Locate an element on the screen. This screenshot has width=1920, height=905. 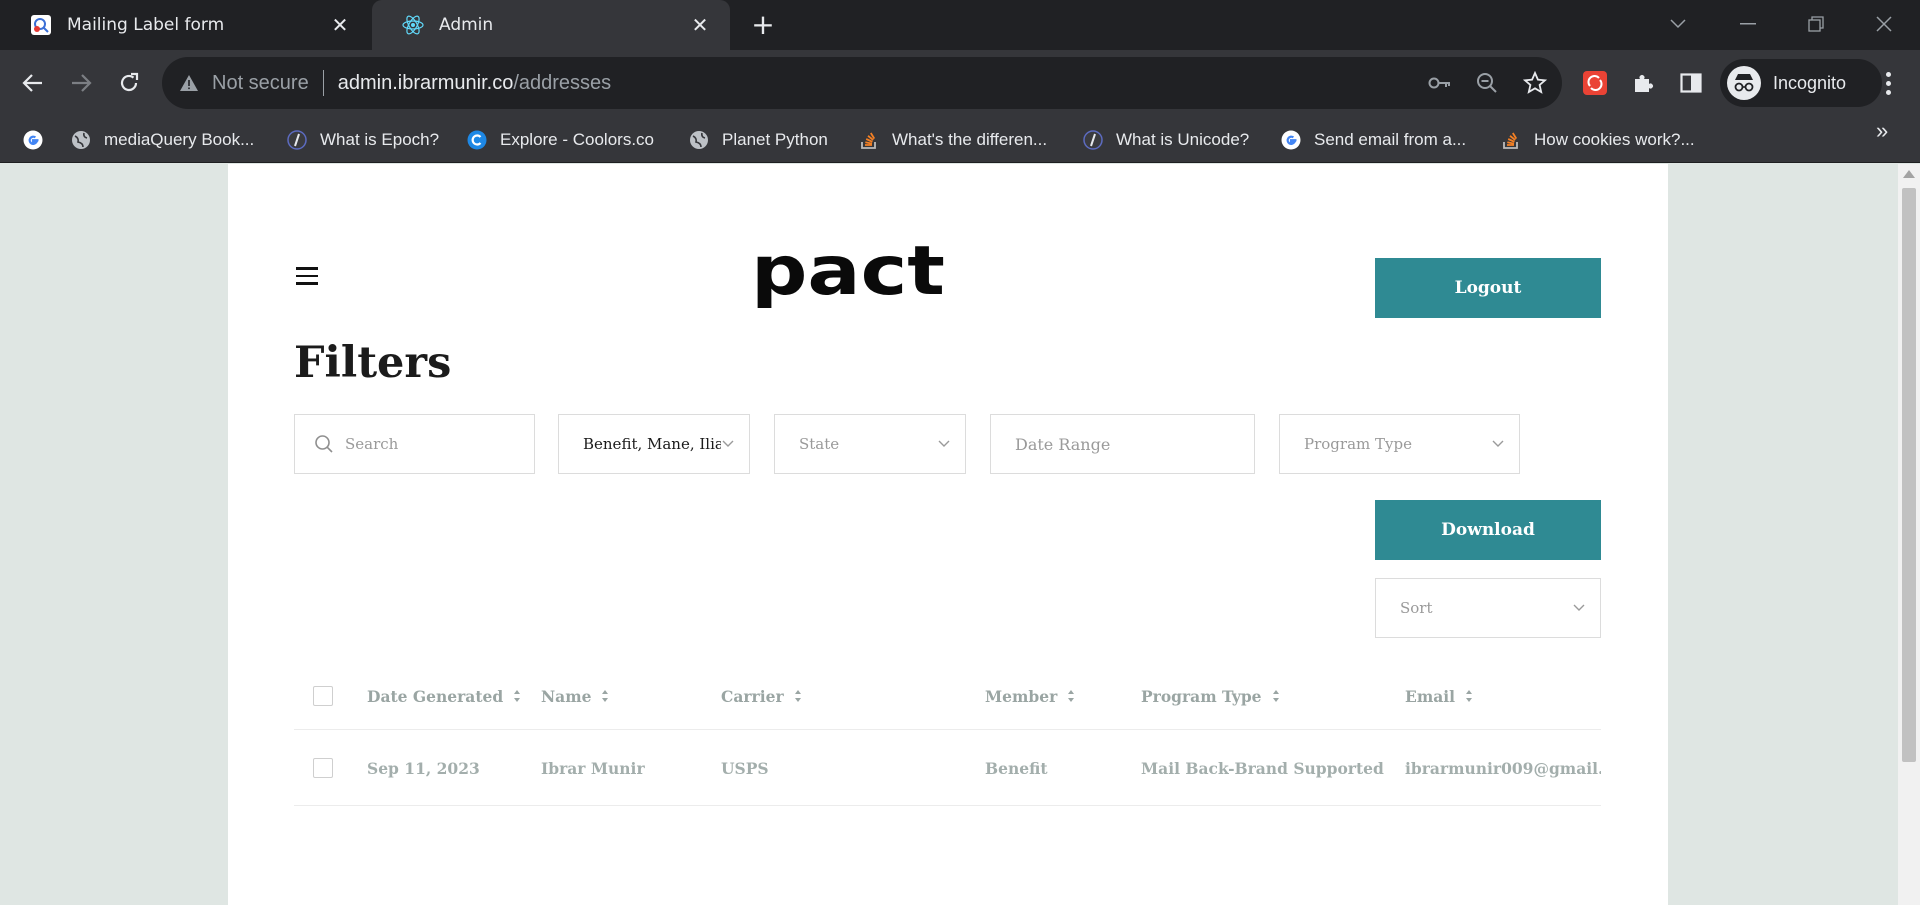
zoom-out-icon is located at coordinates (1487, 83).